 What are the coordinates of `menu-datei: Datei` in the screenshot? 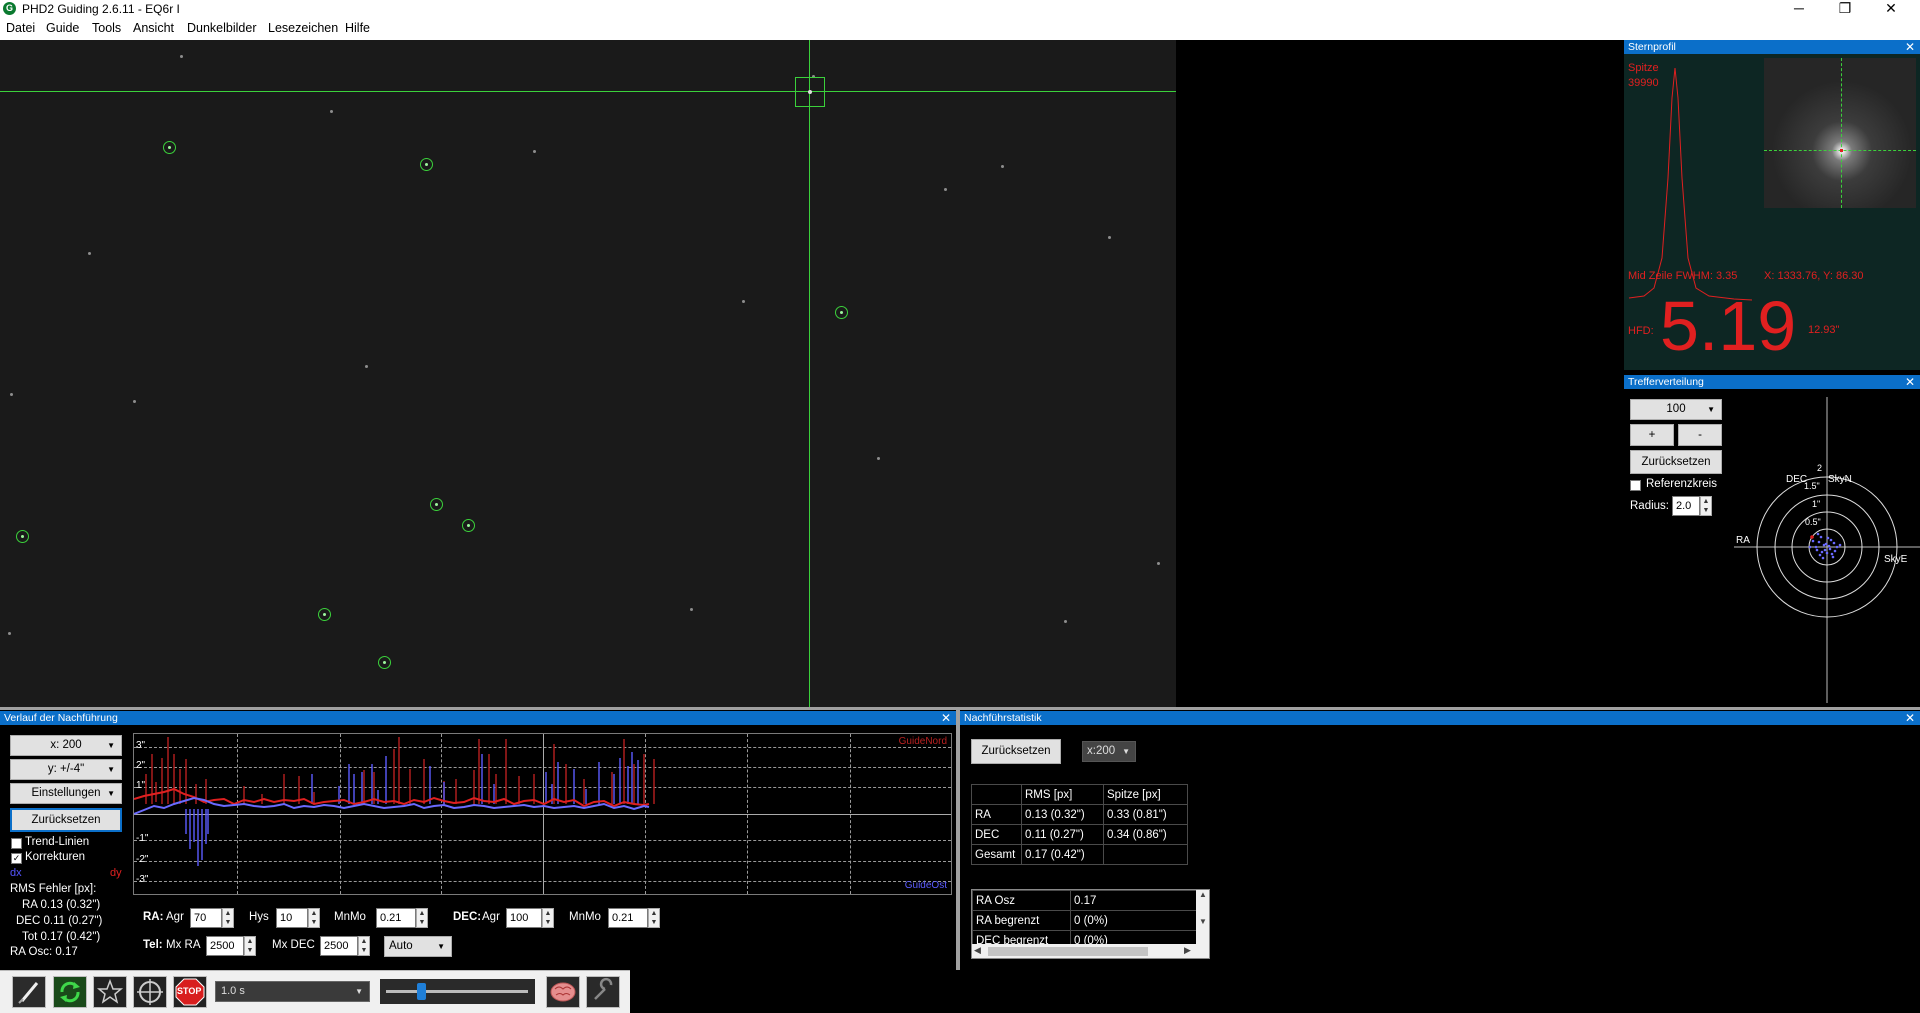 It's located at (20, 28).